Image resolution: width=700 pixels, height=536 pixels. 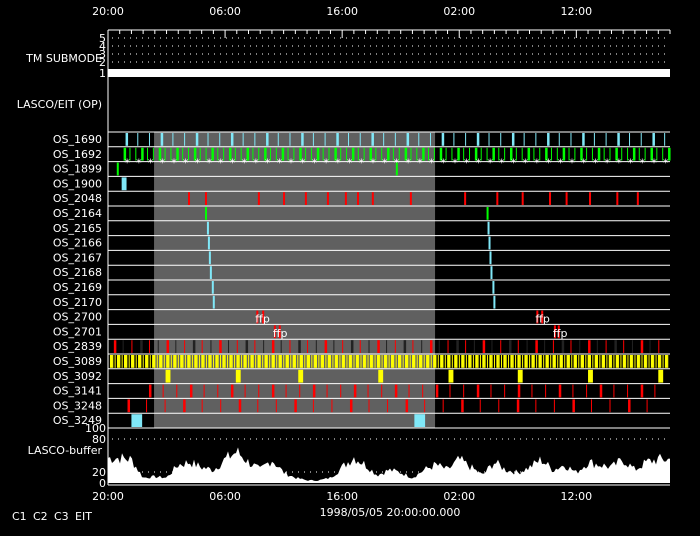 What do you see at coordinates (77, 361) in the screenshot?
I see `row-label-OS_3089: OS_3089` at bounding box center [77, 361].